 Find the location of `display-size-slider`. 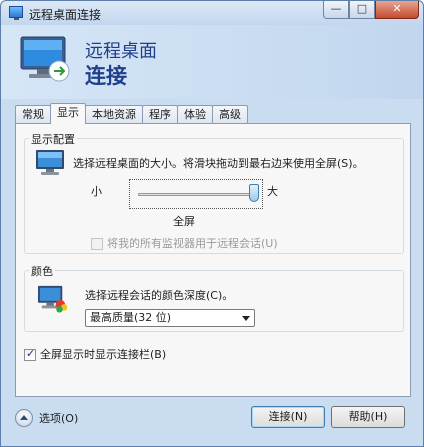

display-size-slider is located at coordinates (196, 194).